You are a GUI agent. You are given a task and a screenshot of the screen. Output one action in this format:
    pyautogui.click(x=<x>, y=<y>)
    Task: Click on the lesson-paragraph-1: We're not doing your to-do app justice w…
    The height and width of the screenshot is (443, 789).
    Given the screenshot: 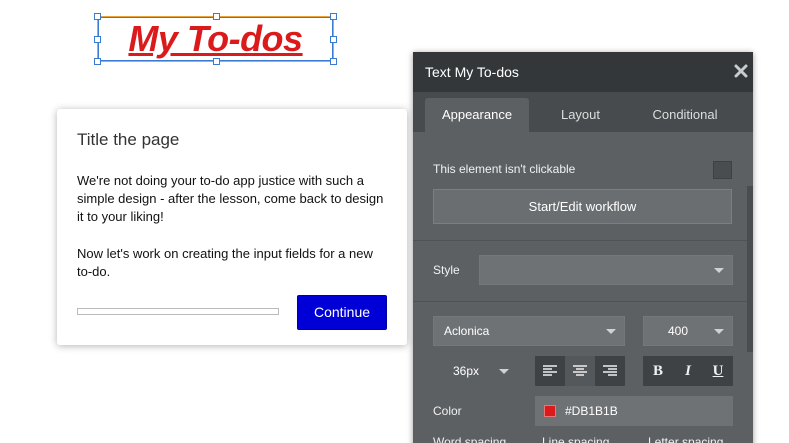 What is the action you would take?
    pyautogui.click(x=230, y=198)
    